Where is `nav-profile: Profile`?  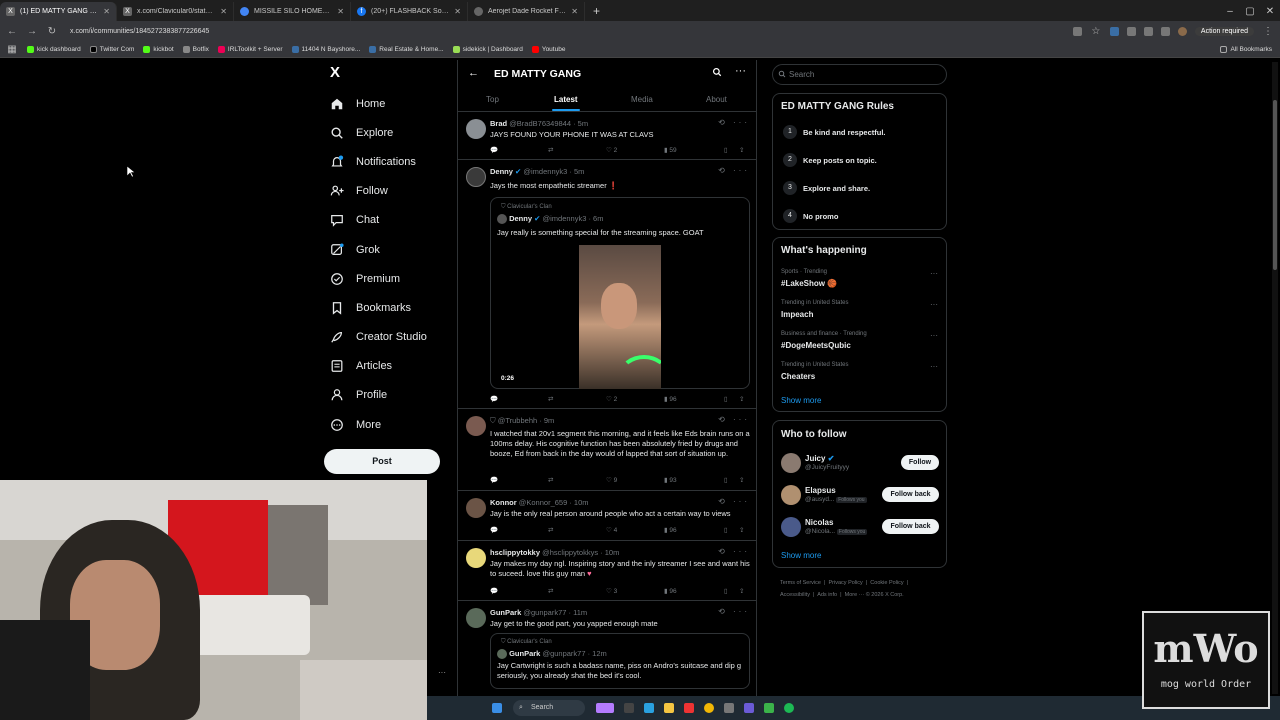
nav-profile: Profile is located at coordinates (387, 395).